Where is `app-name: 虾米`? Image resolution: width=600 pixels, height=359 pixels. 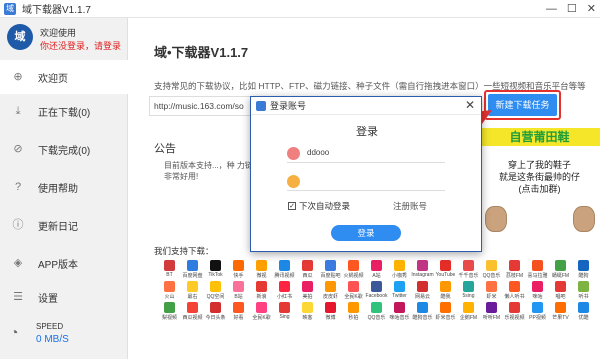
app-name: 虾米 is located at coordinates (491, 297).